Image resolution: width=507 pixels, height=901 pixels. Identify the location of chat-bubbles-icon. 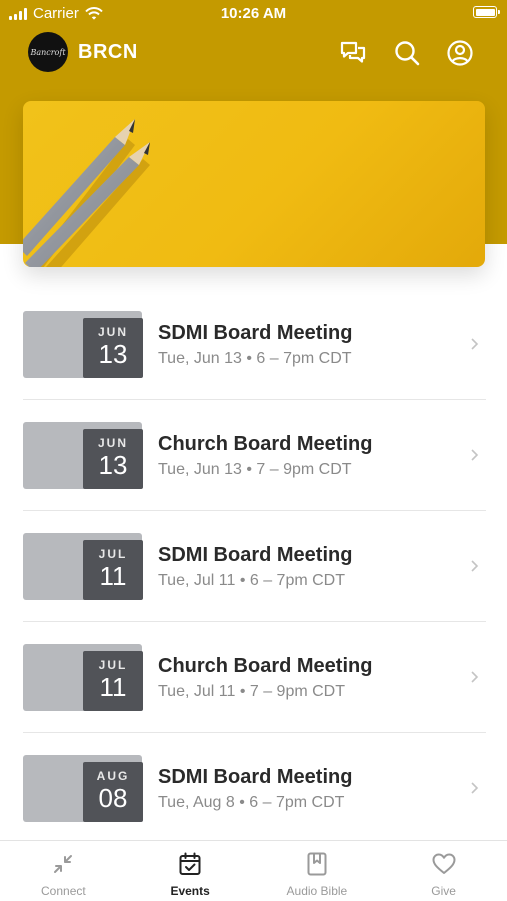
(353, 53).